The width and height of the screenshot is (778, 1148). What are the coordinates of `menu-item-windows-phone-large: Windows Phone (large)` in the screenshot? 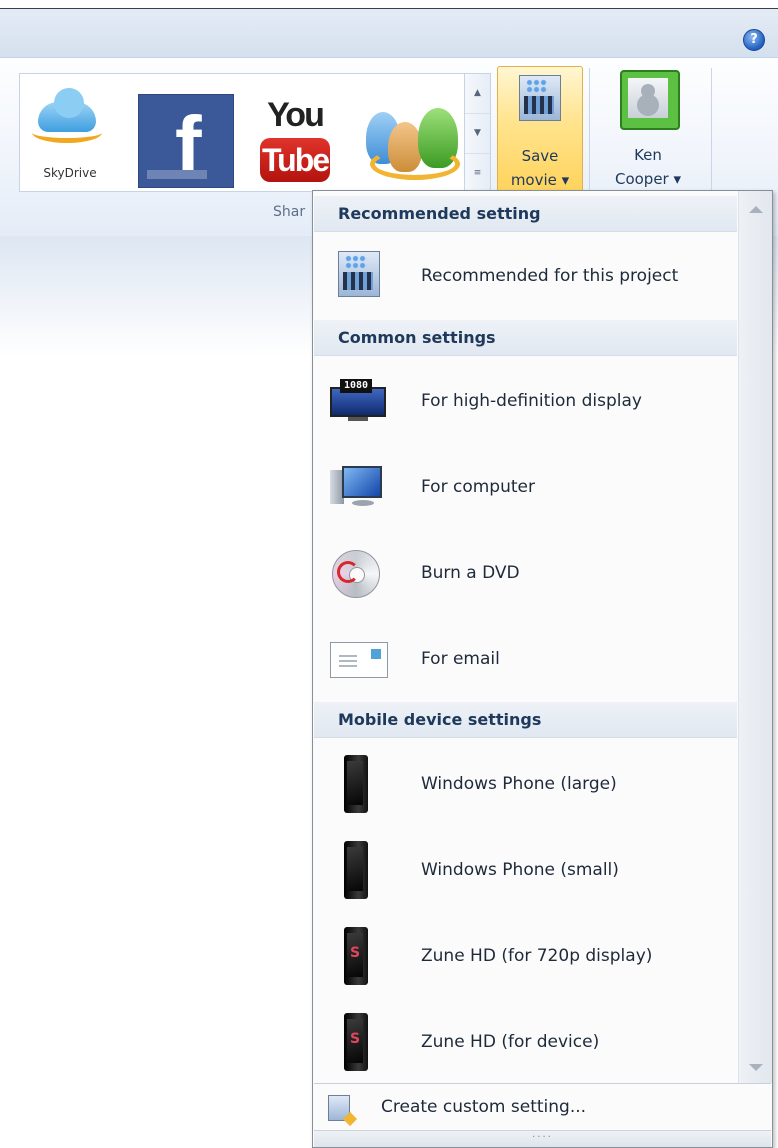 It's located at (525, 784).